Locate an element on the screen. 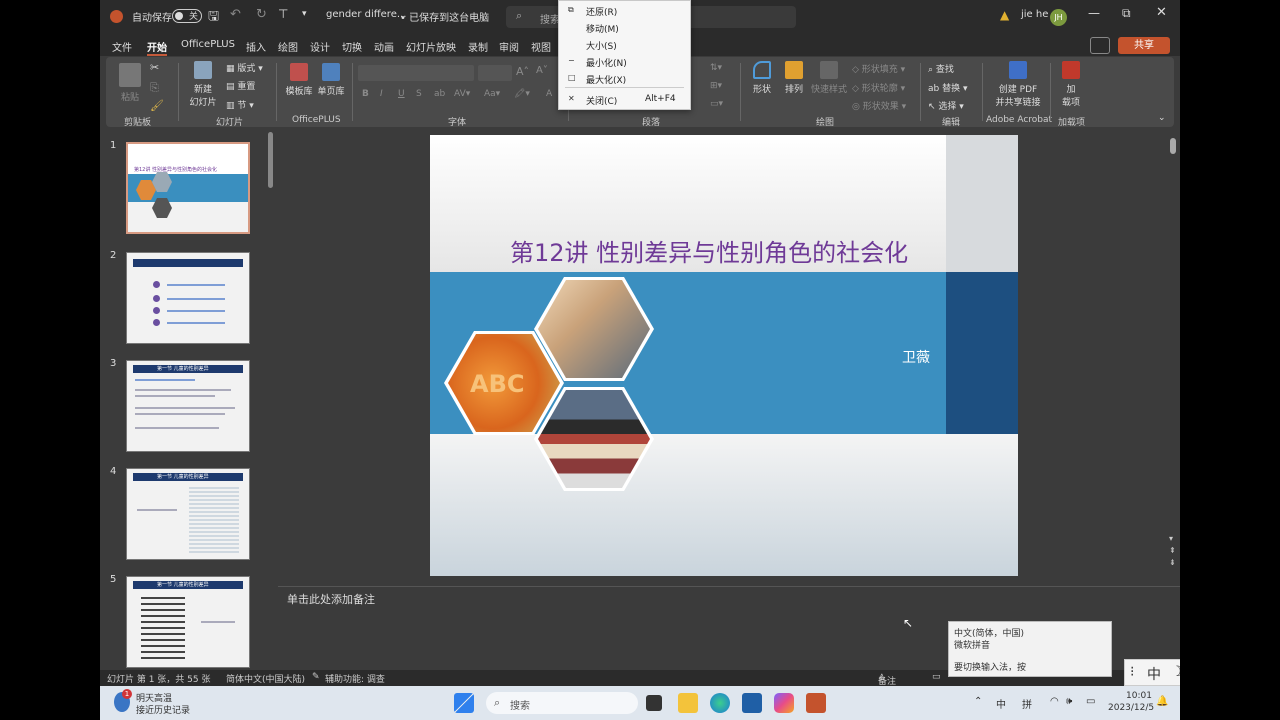 This screenshot has height=720, width=1280. thumbnail-slide-4: 第一节 儿童的性别差异 is located at coordinates (188, 514).